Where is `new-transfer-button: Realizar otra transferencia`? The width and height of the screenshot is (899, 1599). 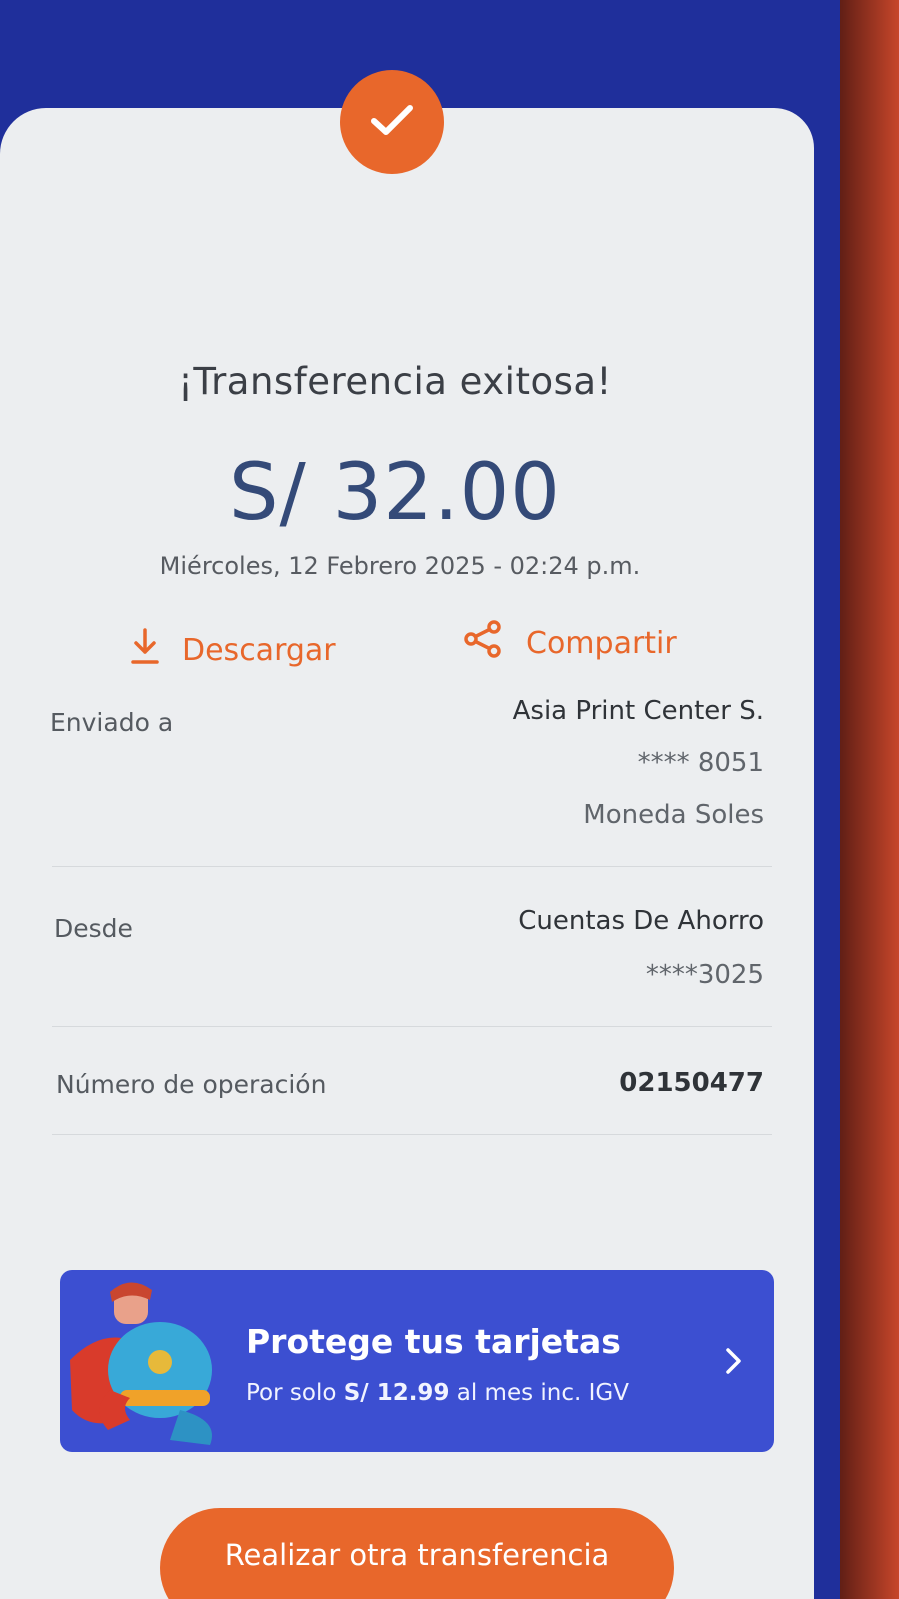 new-transfer-button: Realizar otra transferencia is located at coordinates (417, 1553).